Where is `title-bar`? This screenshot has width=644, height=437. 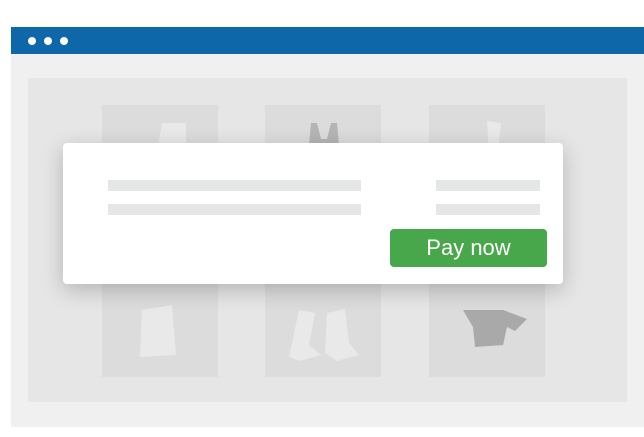
title-bar is located at coordinates (327, 40).